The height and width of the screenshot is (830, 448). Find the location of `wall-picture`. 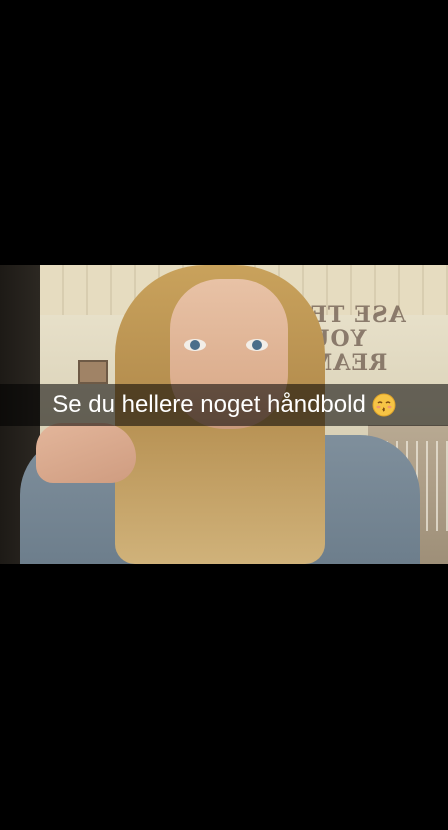

wall-picture is located at coordinates (93, 372).